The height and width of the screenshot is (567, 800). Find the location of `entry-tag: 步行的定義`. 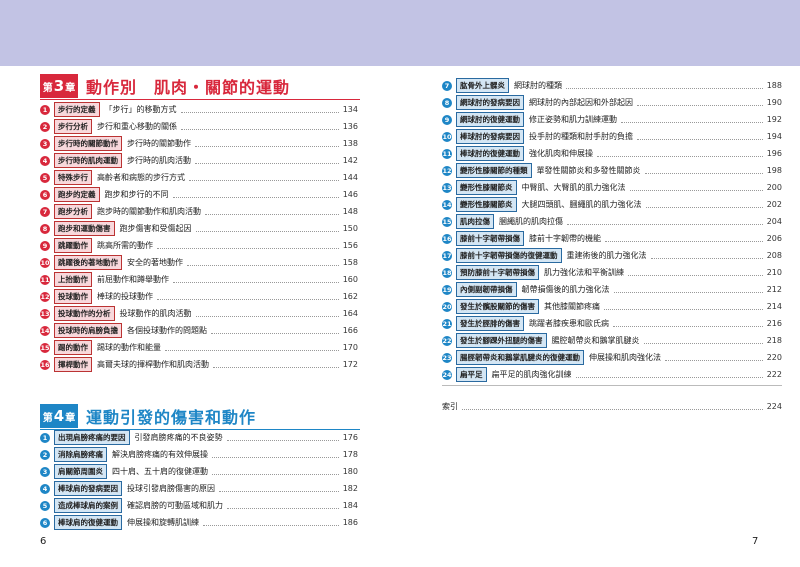

entry-tag: 步行的定義 is located at coordinates (77, 109).